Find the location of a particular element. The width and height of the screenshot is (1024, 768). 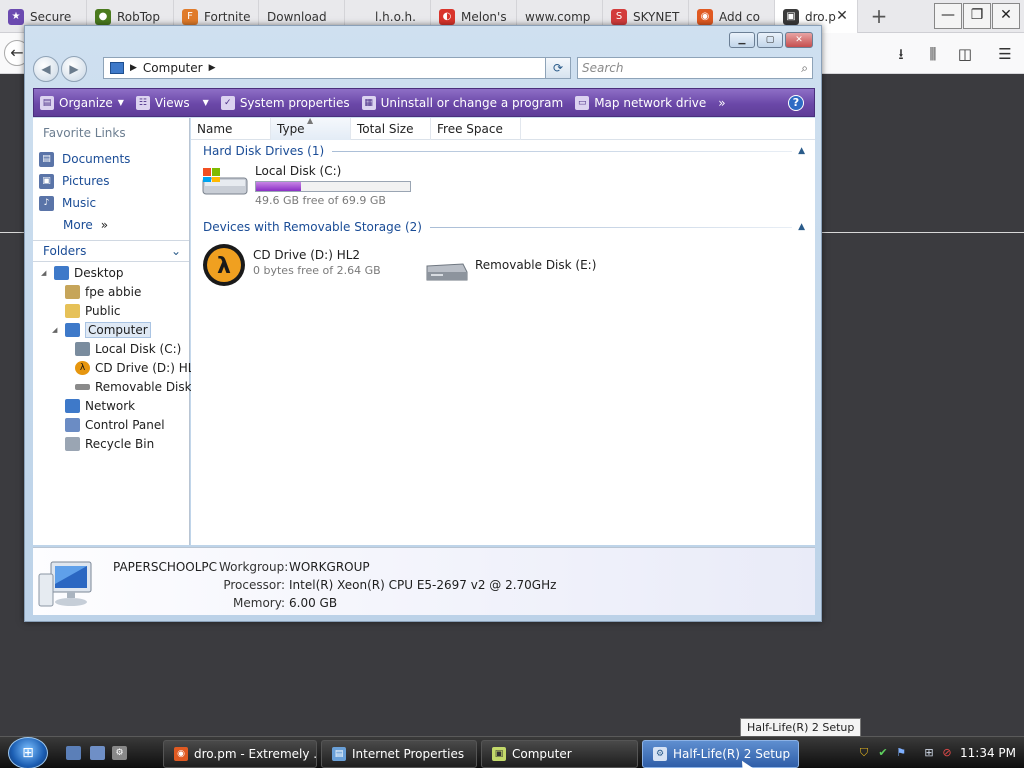

tree-item-network: Network is located at coordinates (100, 406).